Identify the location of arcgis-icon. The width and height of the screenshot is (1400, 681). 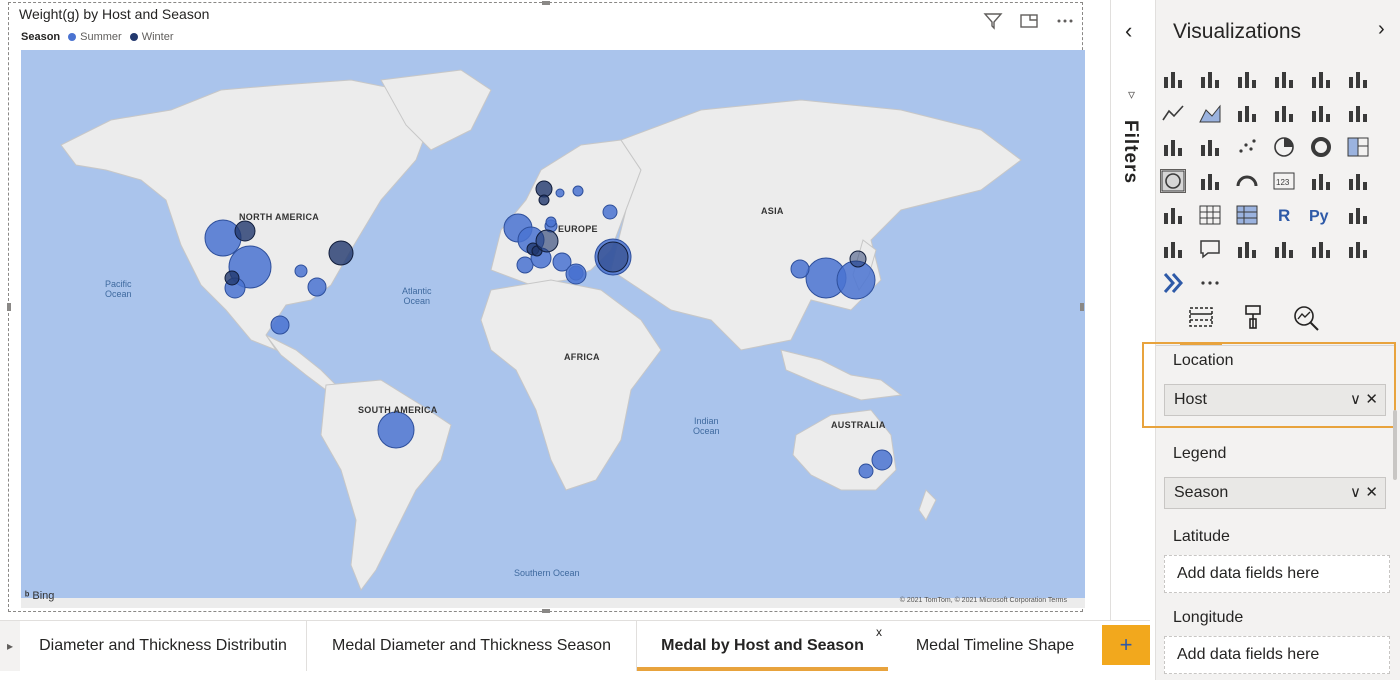
(1173, 283).